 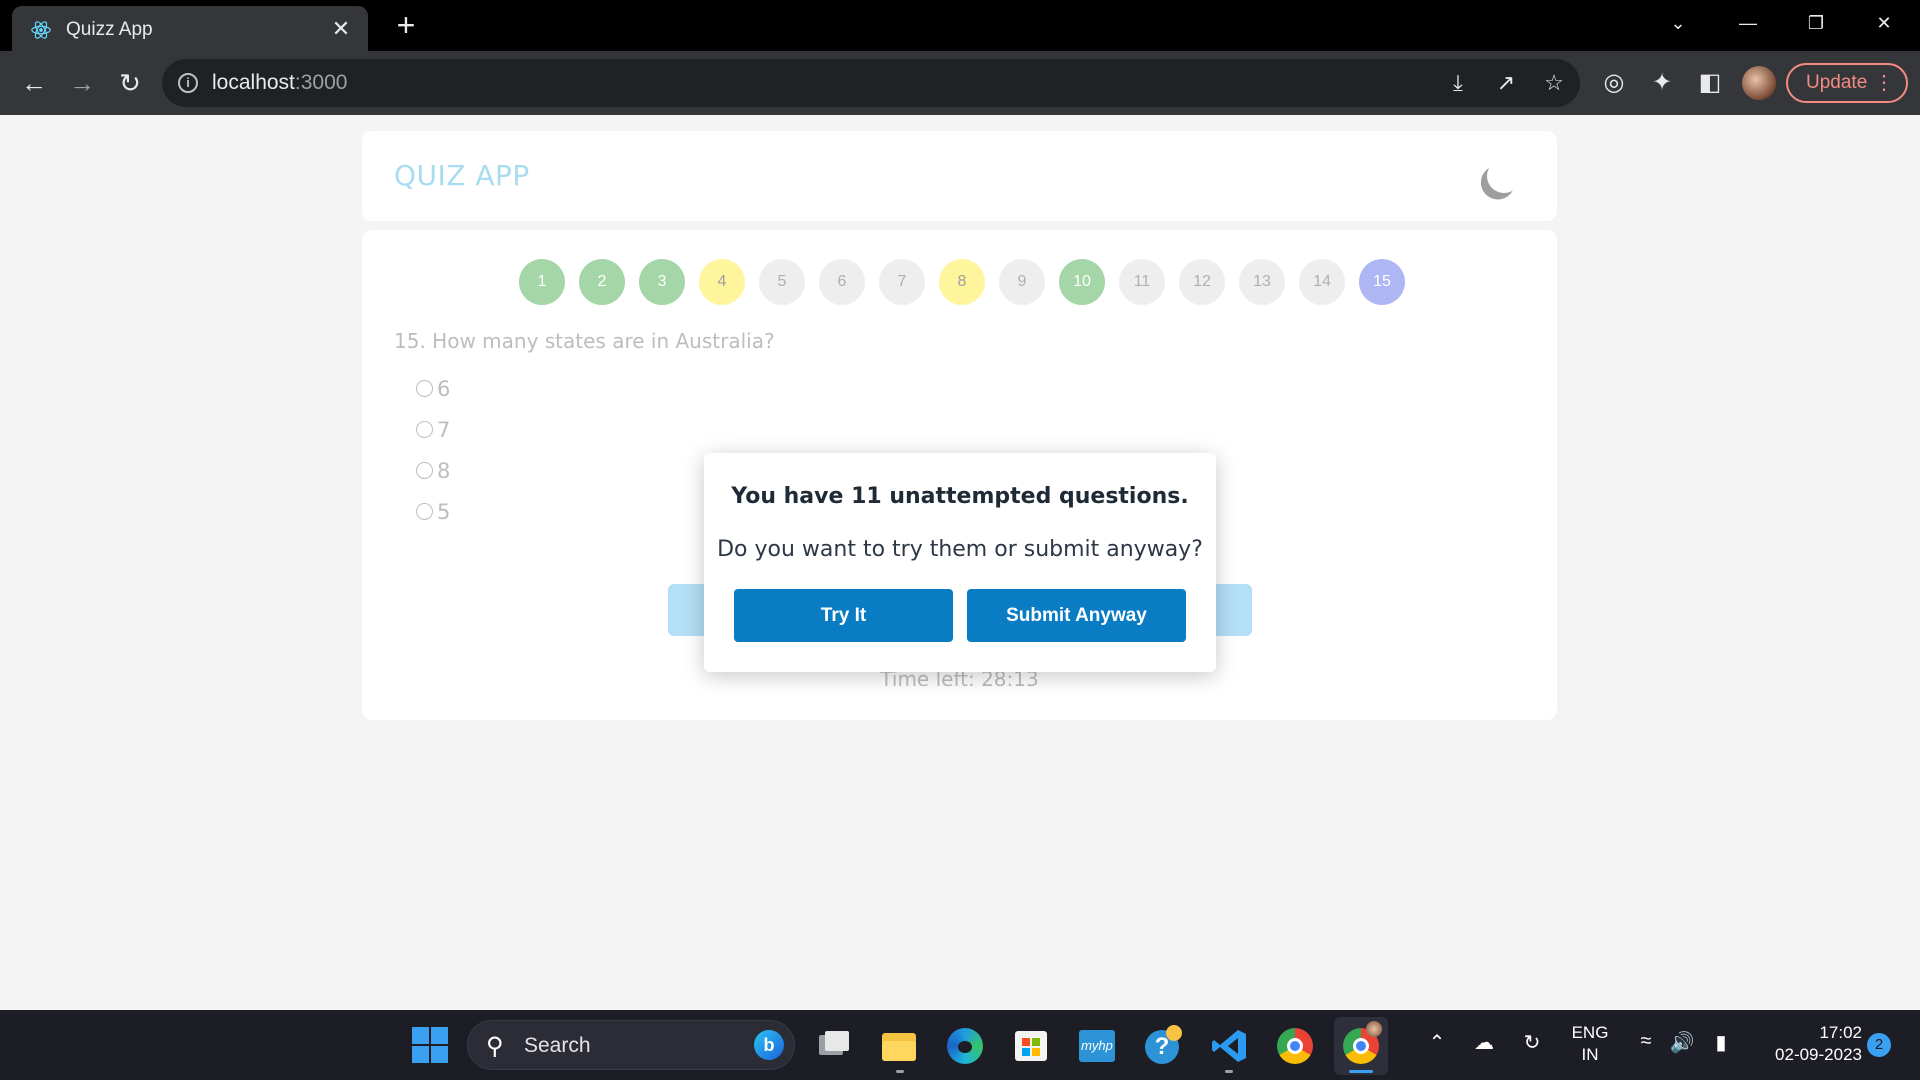 I want to click on menu-dots-icon: ⋮, so click(x=1884, y=83).